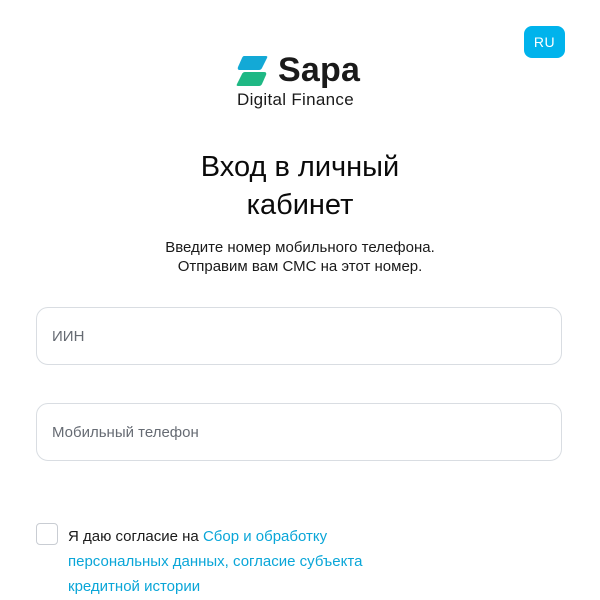 The height and width of the screenshot is (600, 600). What do you see at coordinates (300, 266) in the screenshot?
I see `subtitle-line-2: Отправим вам СМС на этот номер.` at bounding box center [300, 266].